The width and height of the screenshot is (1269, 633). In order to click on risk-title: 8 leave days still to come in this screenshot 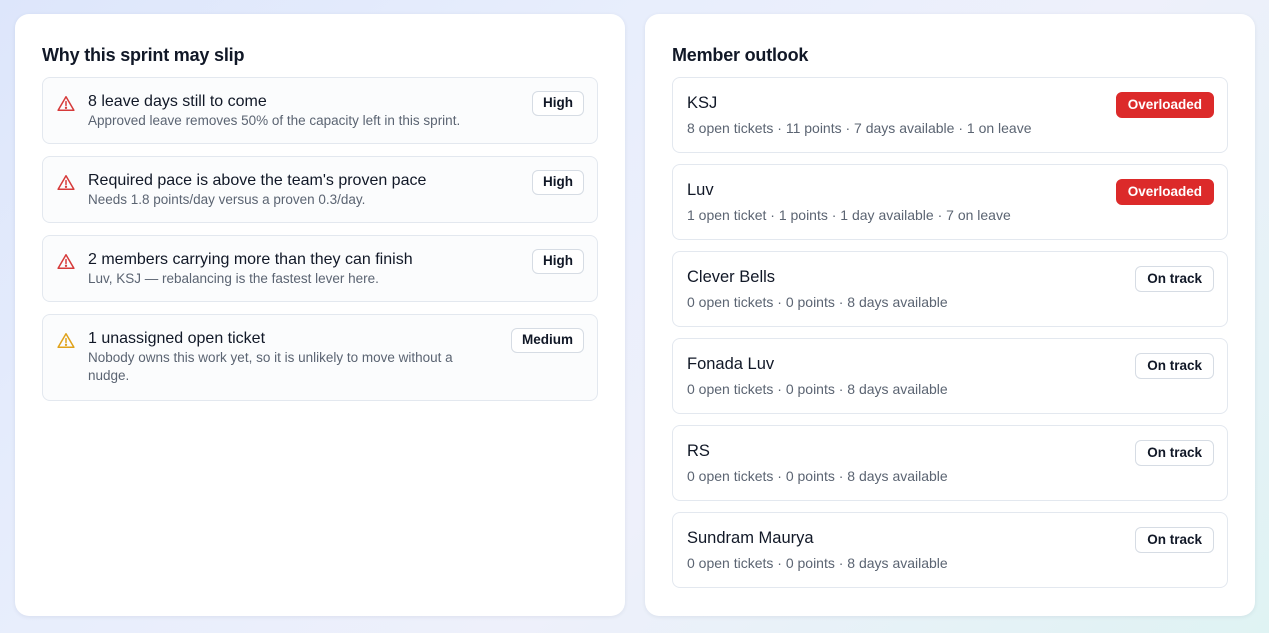, I will do `click(177, 101)`.